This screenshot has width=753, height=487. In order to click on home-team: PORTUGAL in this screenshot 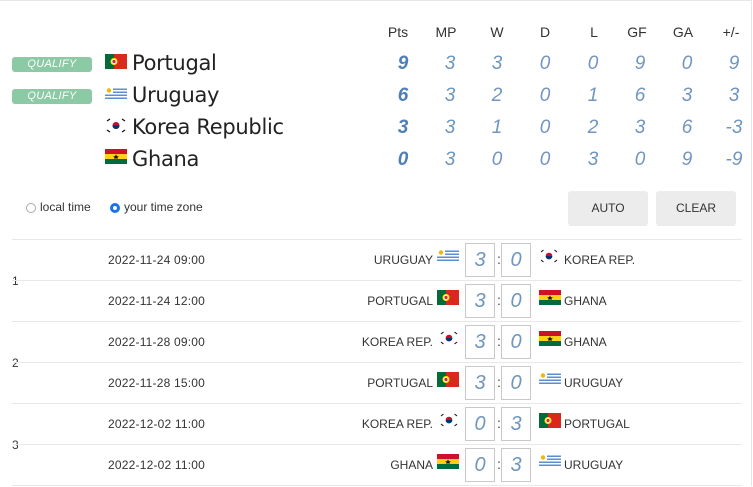, I will do `click(400, 383)`.